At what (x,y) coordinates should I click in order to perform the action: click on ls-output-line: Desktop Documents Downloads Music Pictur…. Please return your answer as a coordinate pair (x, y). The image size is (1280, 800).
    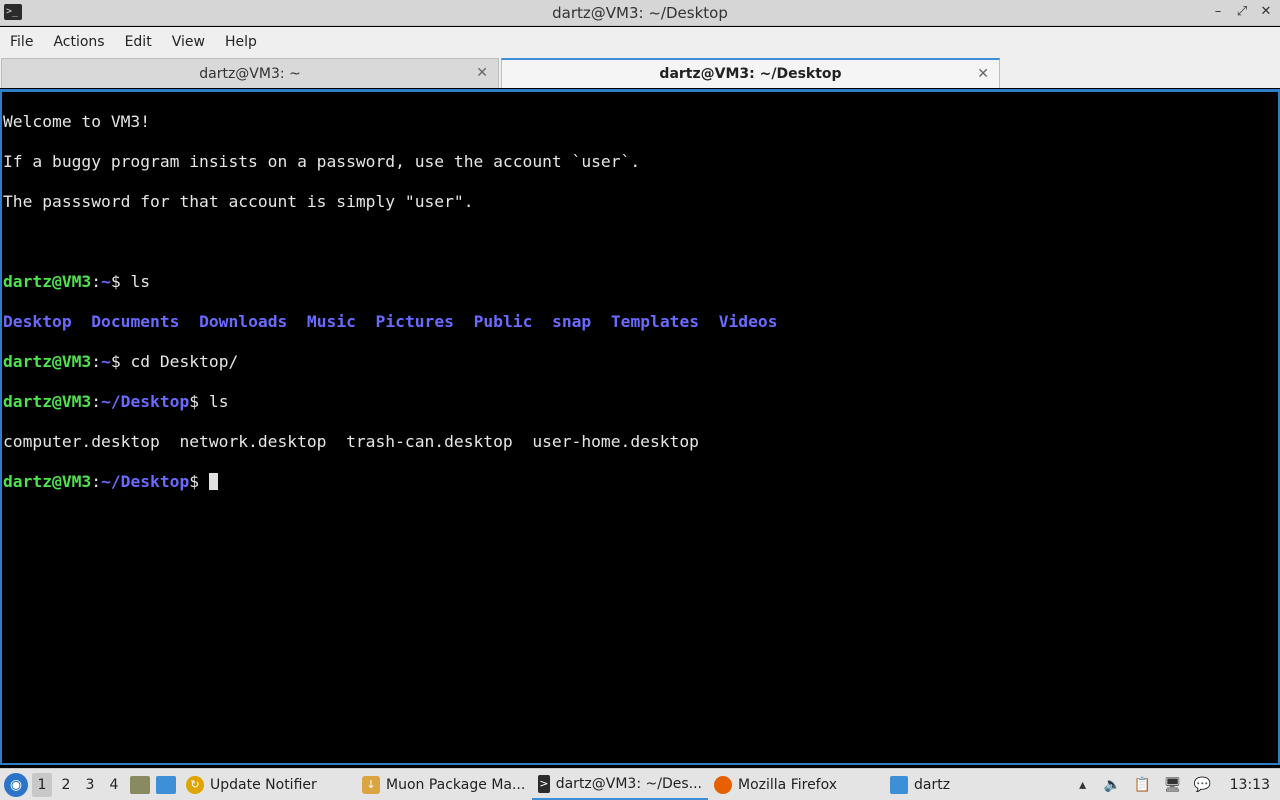
    Looking at the image, I should click on (640, 322).